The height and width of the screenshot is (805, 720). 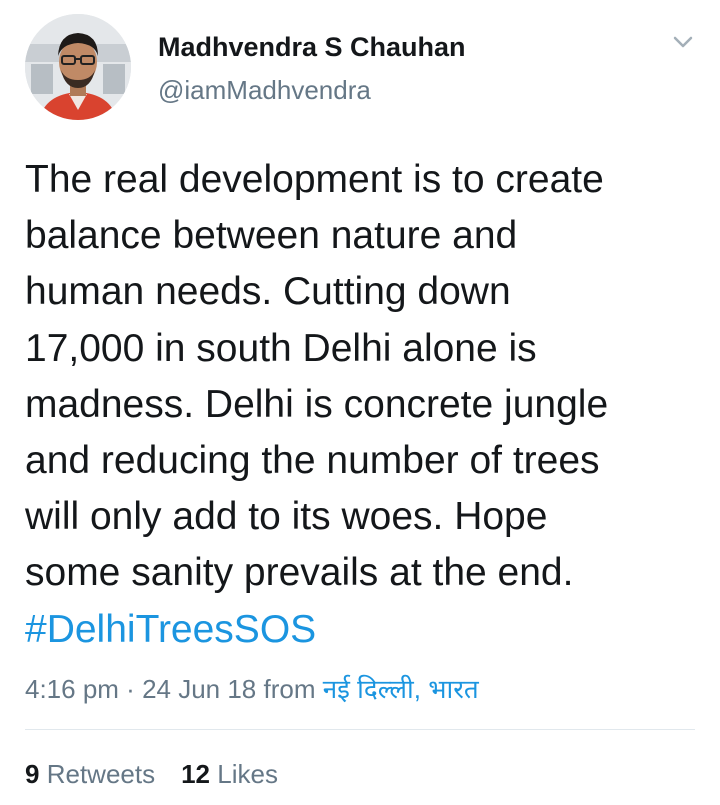 What do you see at coordinates (683, 42) in the screenshot?
I see `chevron-down-icon` at bounding box center [683, 42].